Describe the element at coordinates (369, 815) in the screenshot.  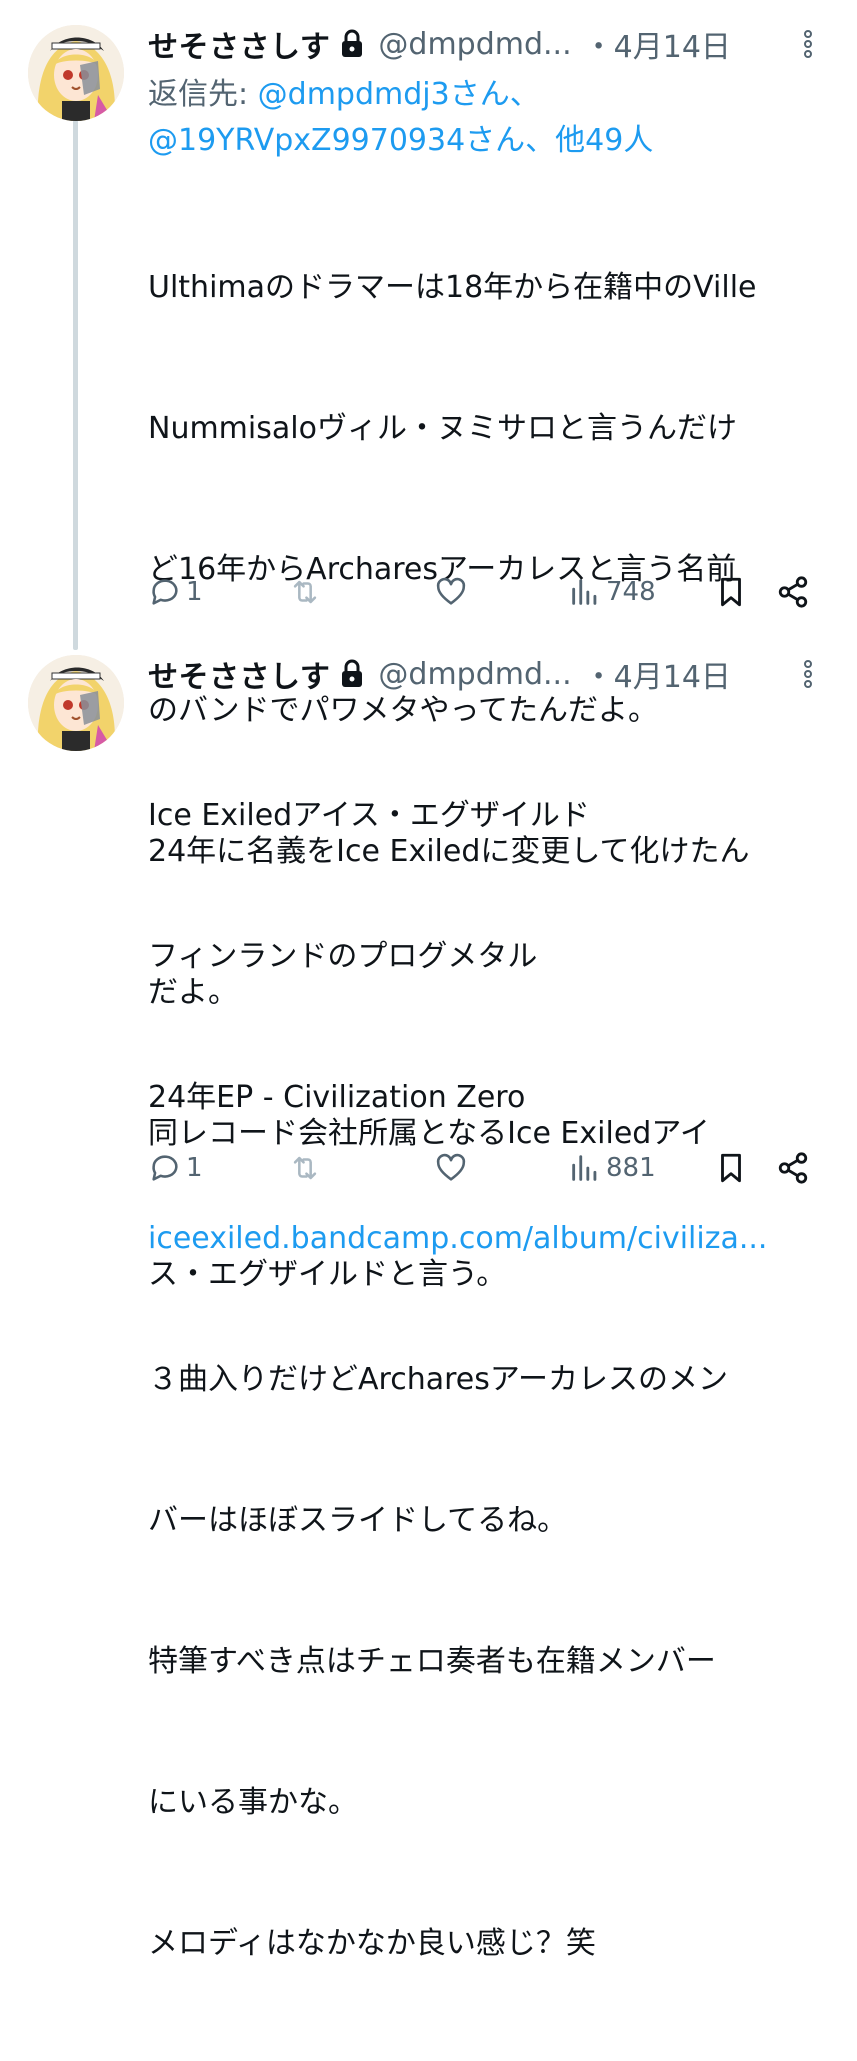
I see `text-line: Ice Exiledアイス・エグザイルド` at that location.